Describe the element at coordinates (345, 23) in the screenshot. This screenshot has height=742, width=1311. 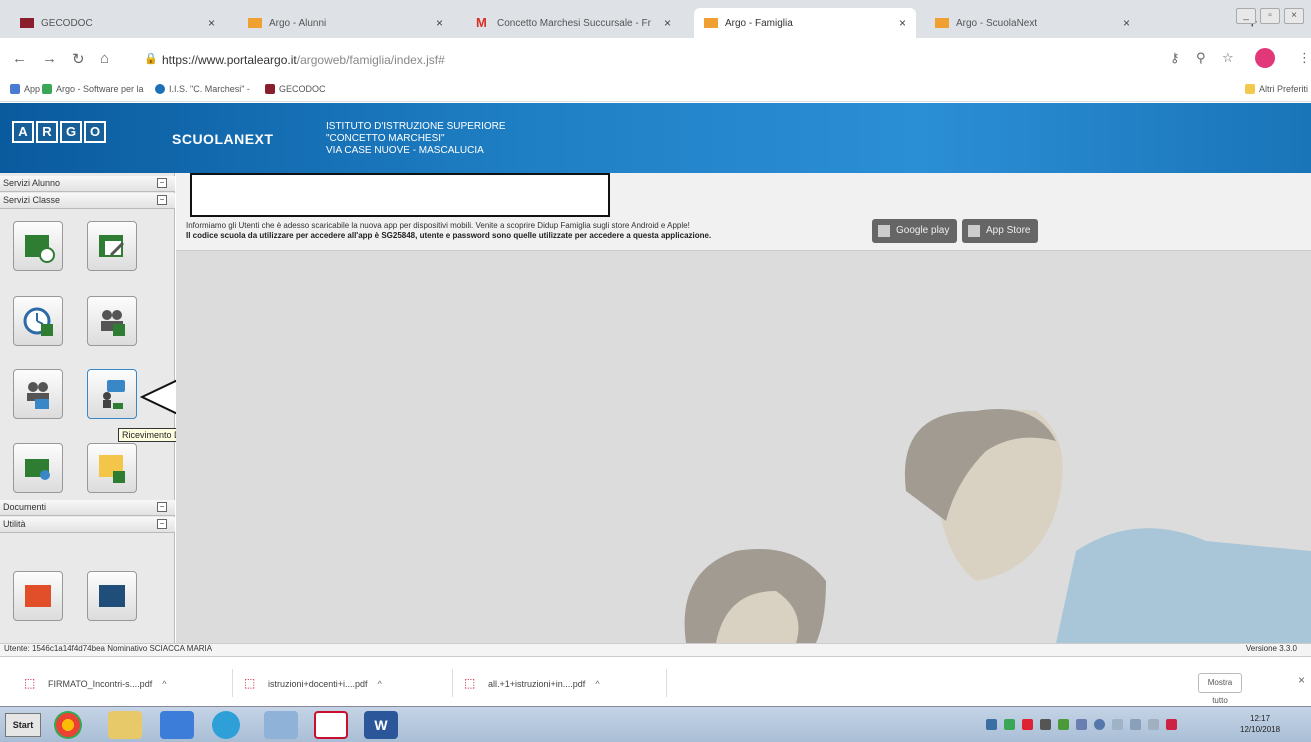
I see `tab-argo-alunni: Argo - Alunni ×` at that location.